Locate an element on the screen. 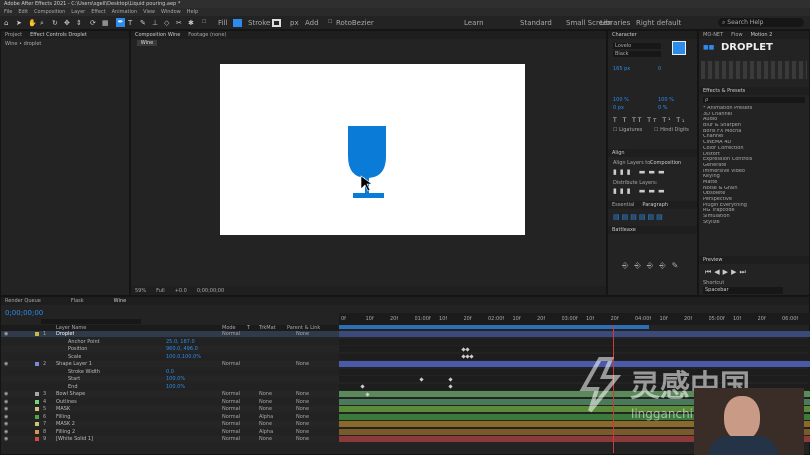 The image size is (810, 455). property-value: 100.0% is located at coordinates (175, 379).